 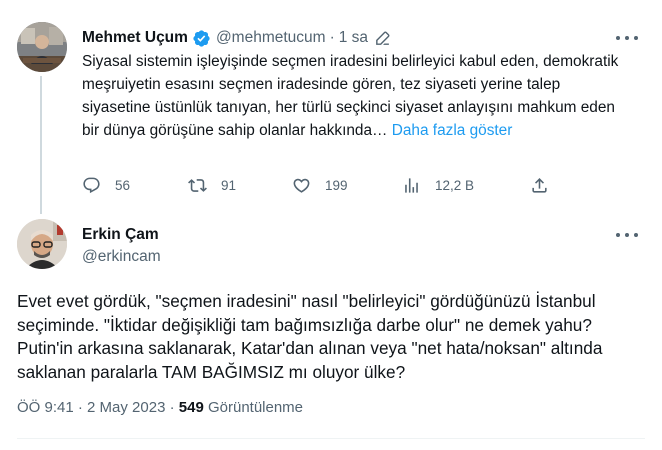 I want to click on author-handle: @erkincam, so click(x=121, y=257).